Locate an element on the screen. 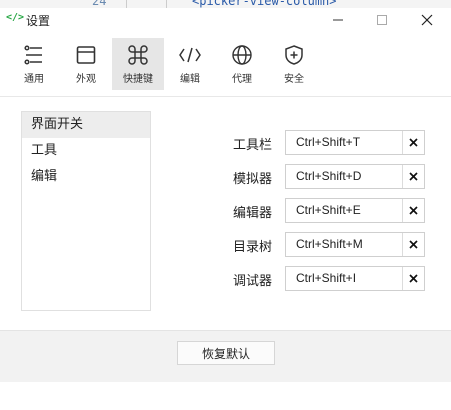 The width and height of the screenshot is (451, 410). shortcut-label: 工具栏 is located at coordinates (252, 145).